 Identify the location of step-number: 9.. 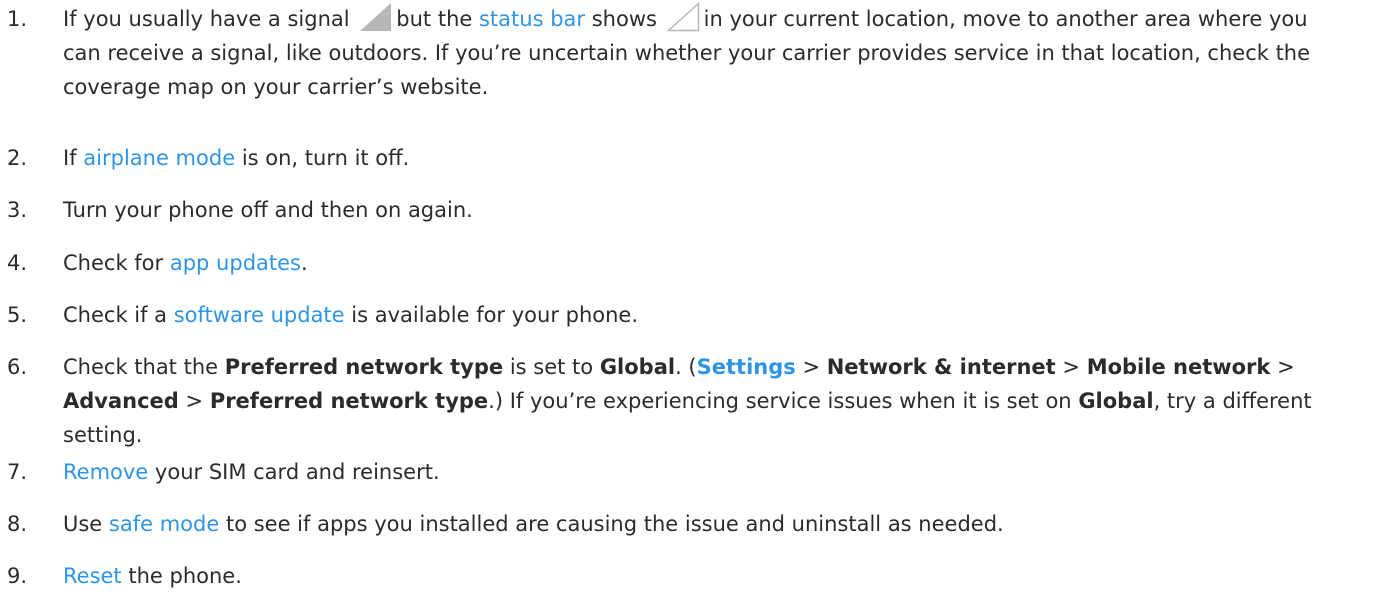
(17, 576).